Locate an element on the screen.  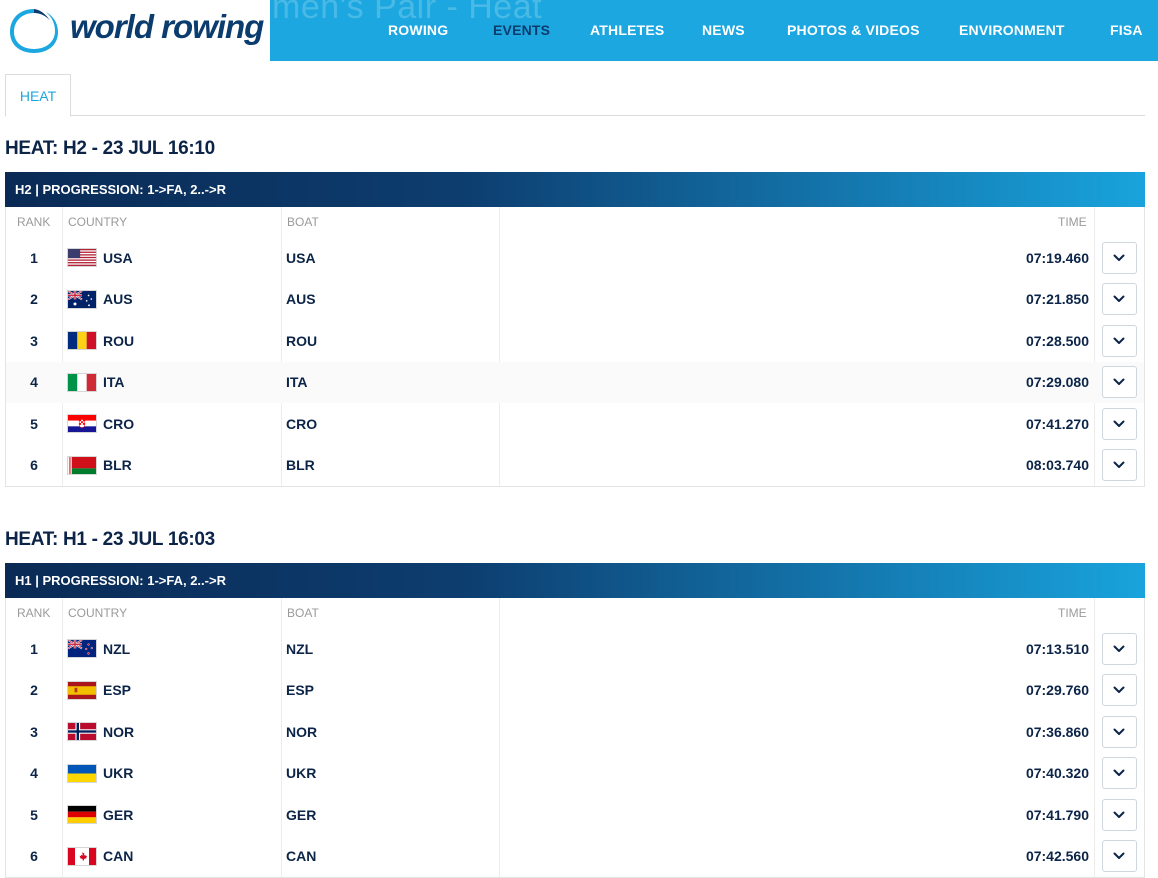
time-cell: 07:40.320 is located at coordinates (1057, 773).